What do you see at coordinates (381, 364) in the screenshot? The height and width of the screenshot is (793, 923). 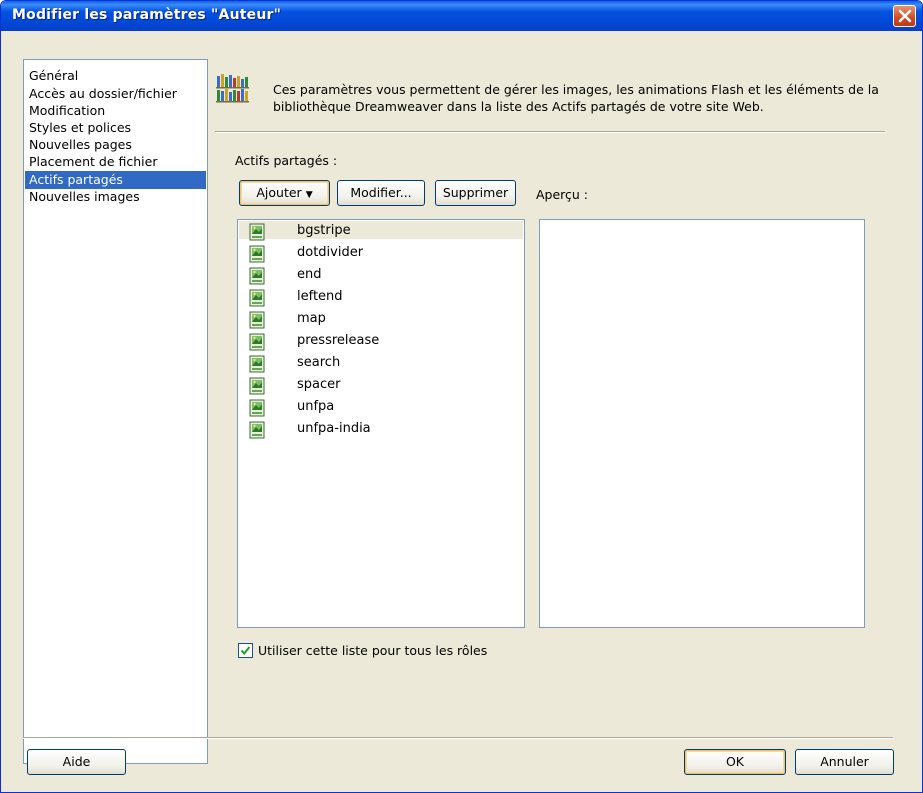 I see `list-item: search` at bounding box center [381, 364].